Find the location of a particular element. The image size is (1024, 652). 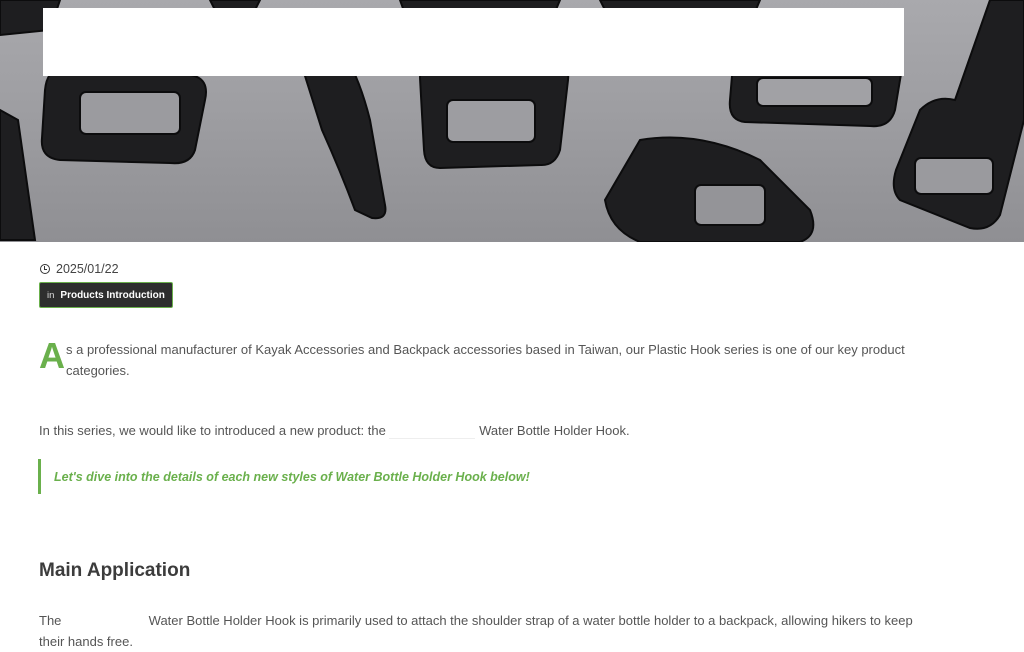

post-date-text: 2025/01/22 is located at coordinates (87, 269).